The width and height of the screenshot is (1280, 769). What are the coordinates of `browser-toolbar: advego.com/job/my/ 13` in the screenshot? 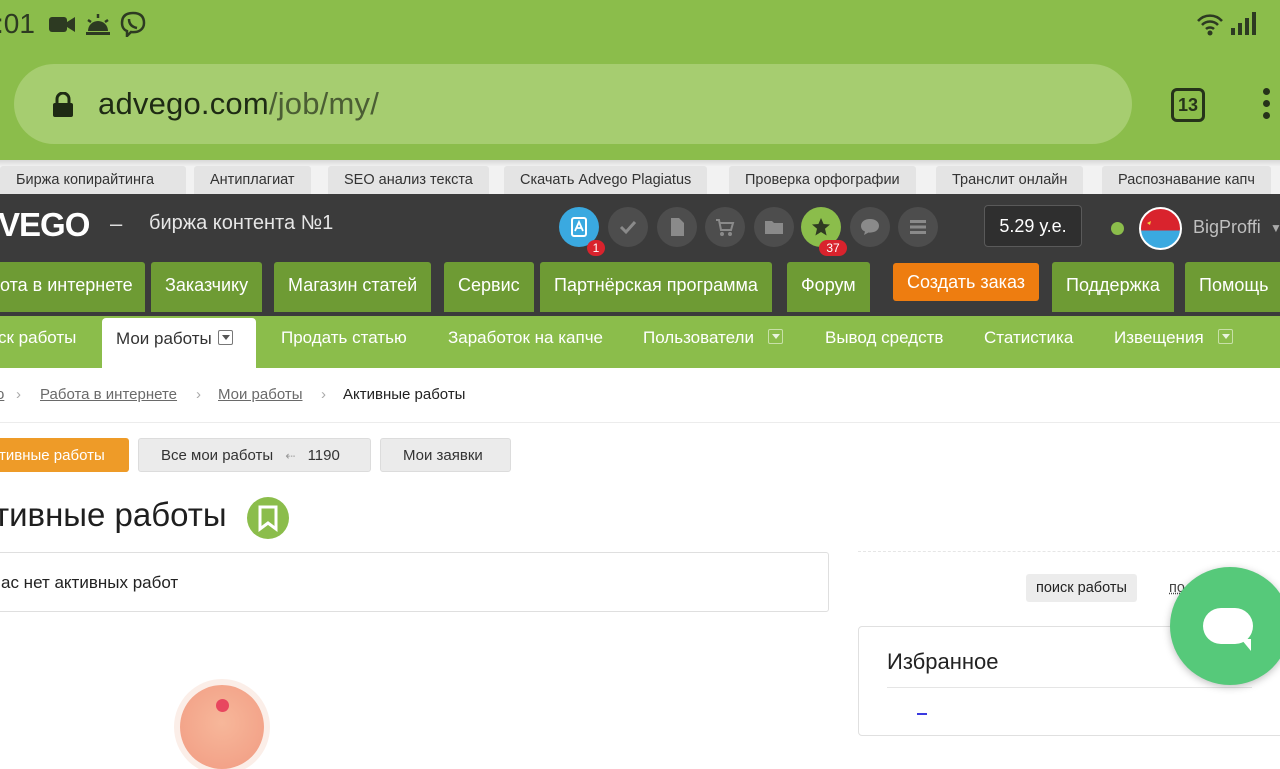 It's located at (640, 105).